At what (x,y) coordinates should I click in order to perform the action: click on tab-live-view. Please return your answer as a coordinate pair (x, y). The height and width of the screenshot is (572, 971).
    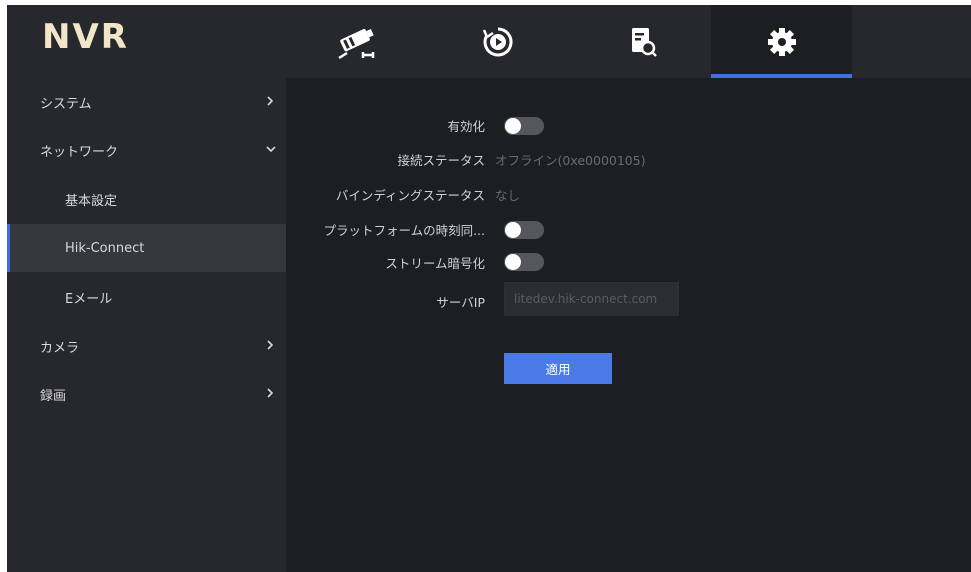
    Looking at the image, I should click on (358, 41).